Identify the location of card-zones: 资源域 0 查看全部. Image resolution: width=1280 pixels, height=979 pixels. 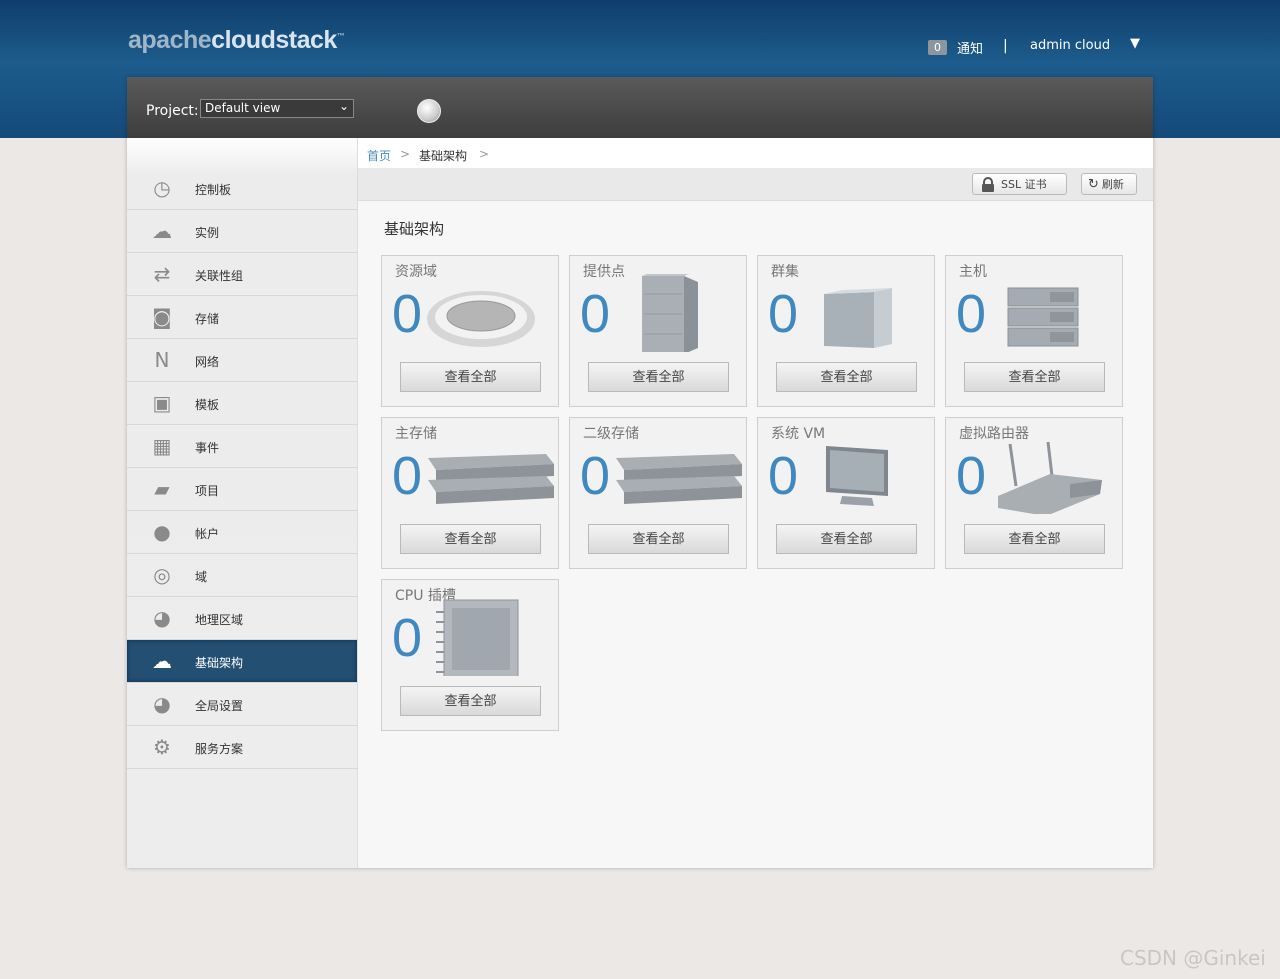
(470, 331).